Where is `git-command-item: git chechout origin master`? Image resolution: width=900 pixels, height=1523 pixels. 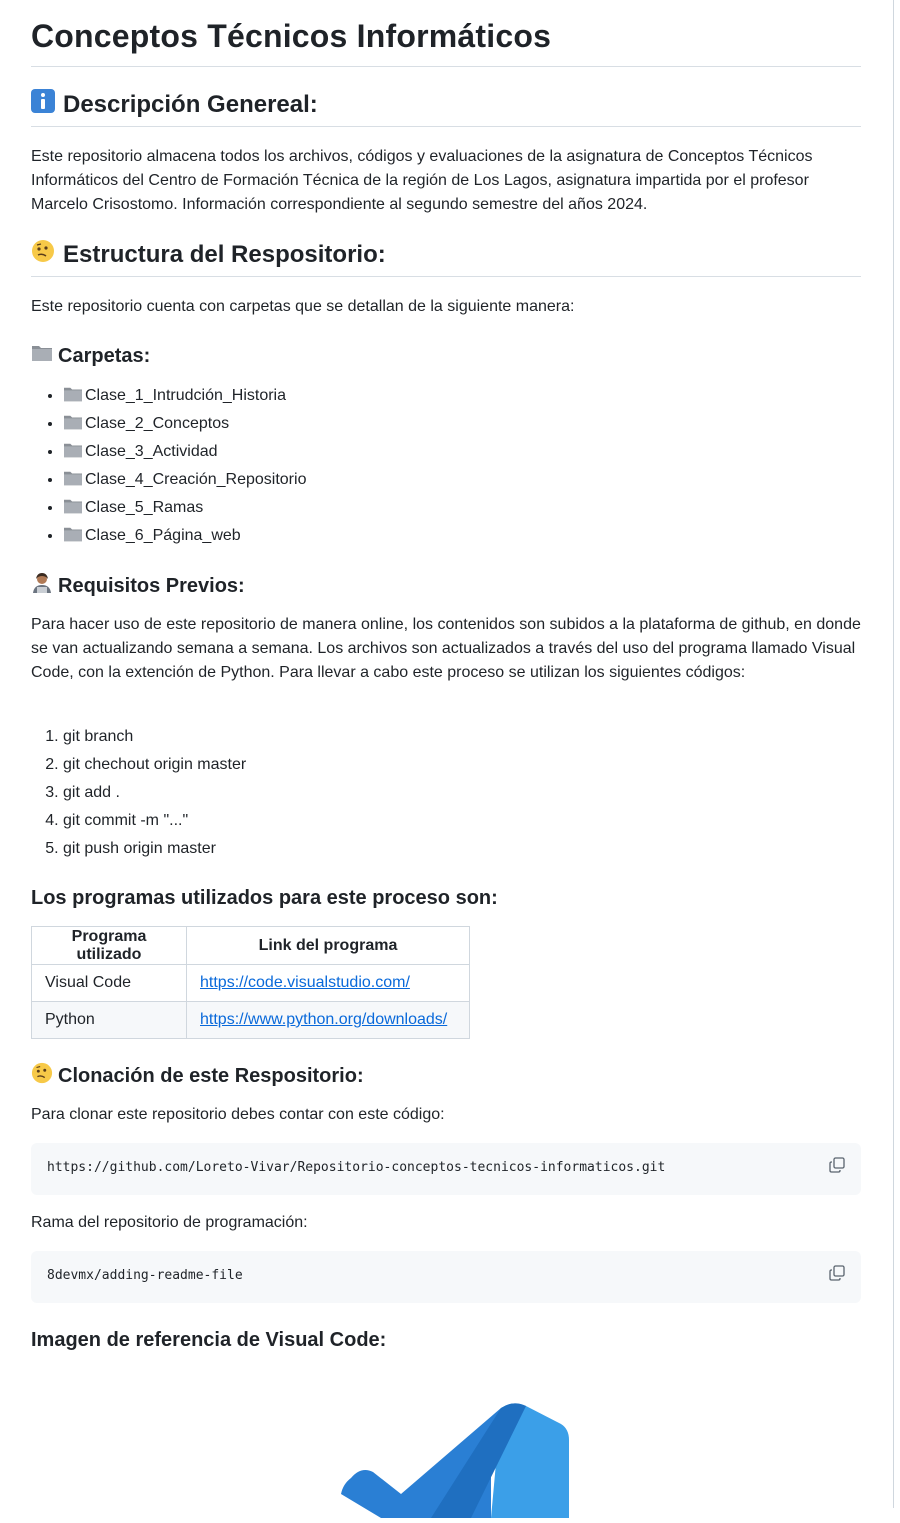 git-command-item: git chechout origin master is located at coordinates (154, 765).